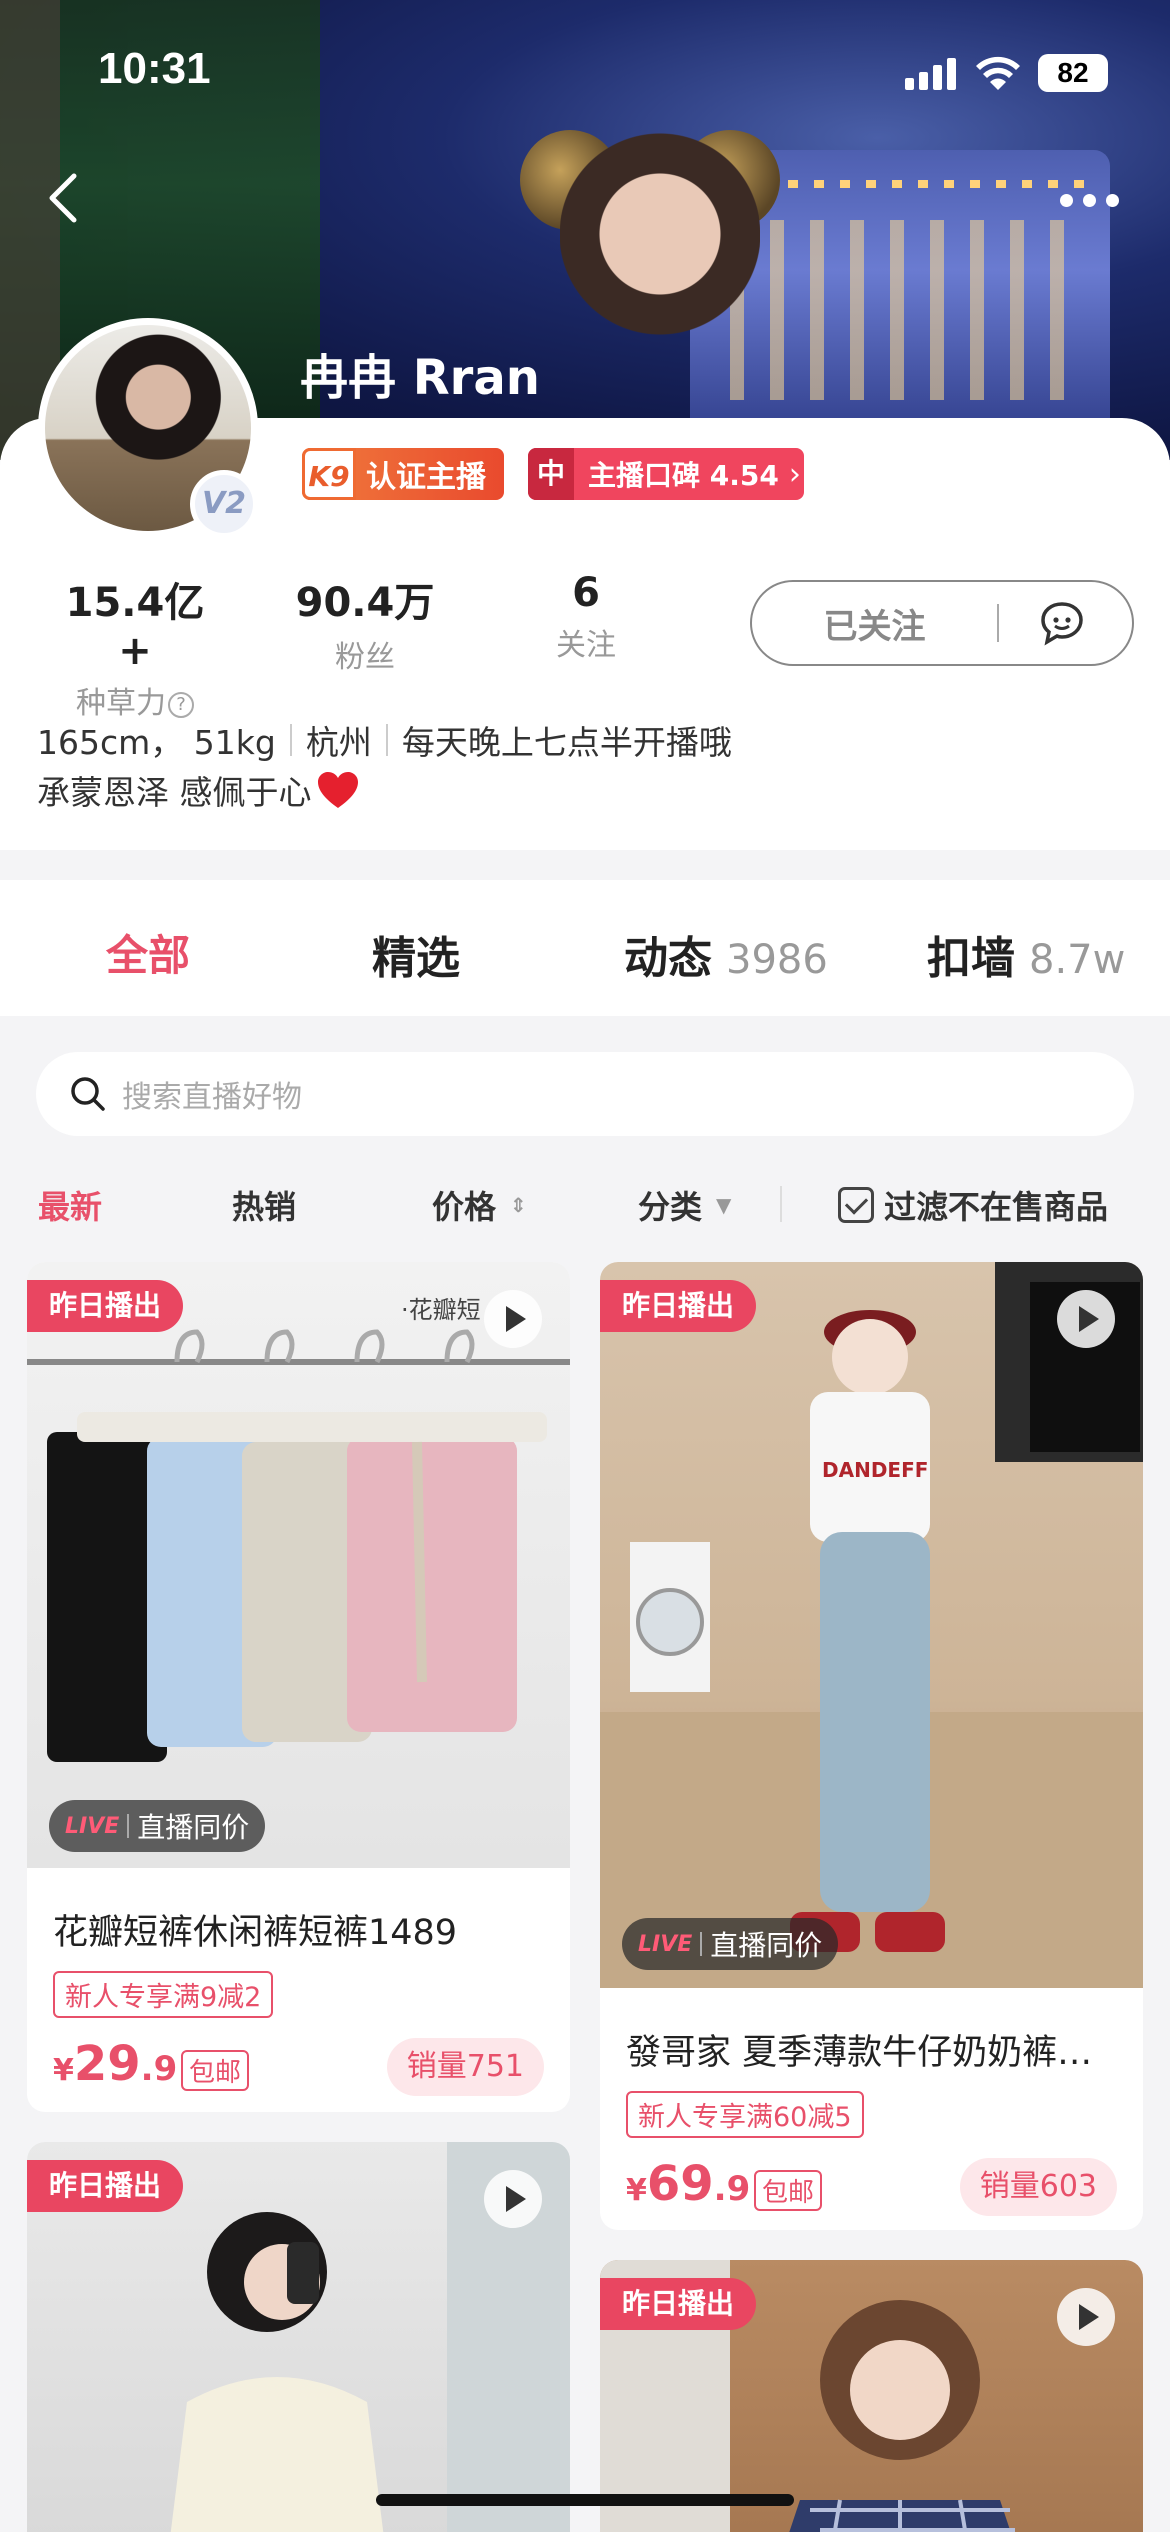 This screenshot has width=1170, height=2532. I want to click on tab-posts: 动态 3986, so click(726, 954).